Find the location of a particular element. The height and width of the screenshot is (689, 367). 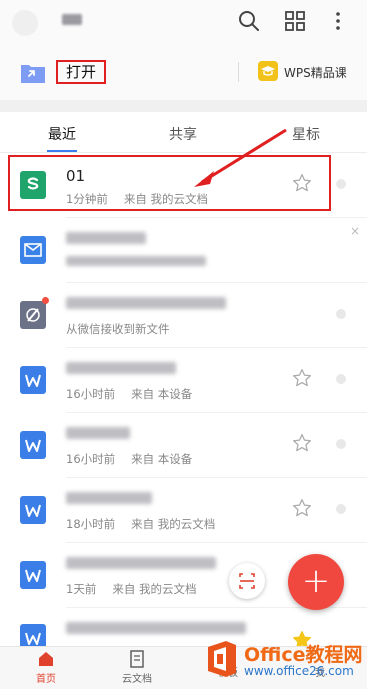

file-meta: 从微信接收到新文件 is located at coordinates (126, 329).